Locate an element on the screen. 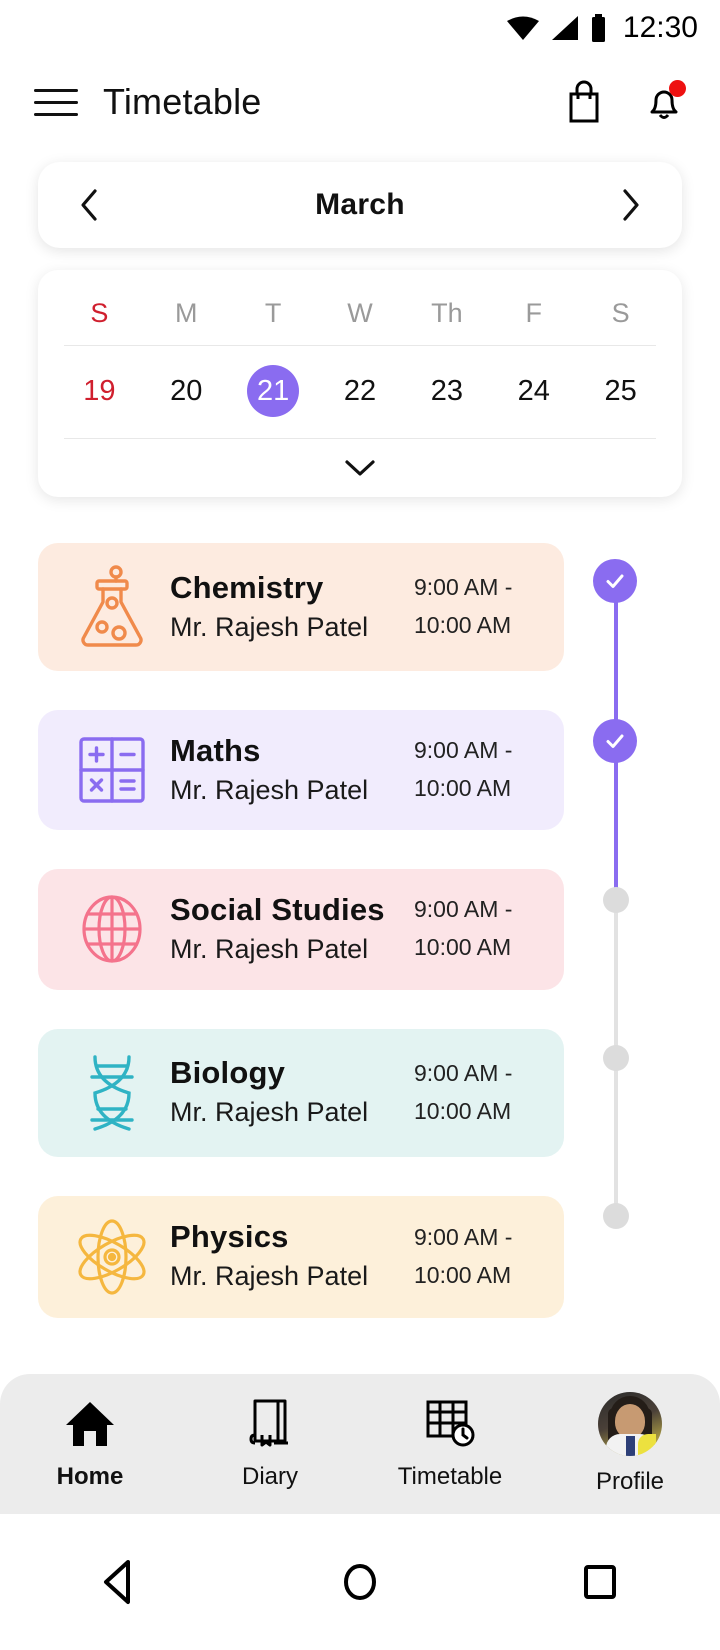  expand-calendar-button is located at coordinates (360, 468).